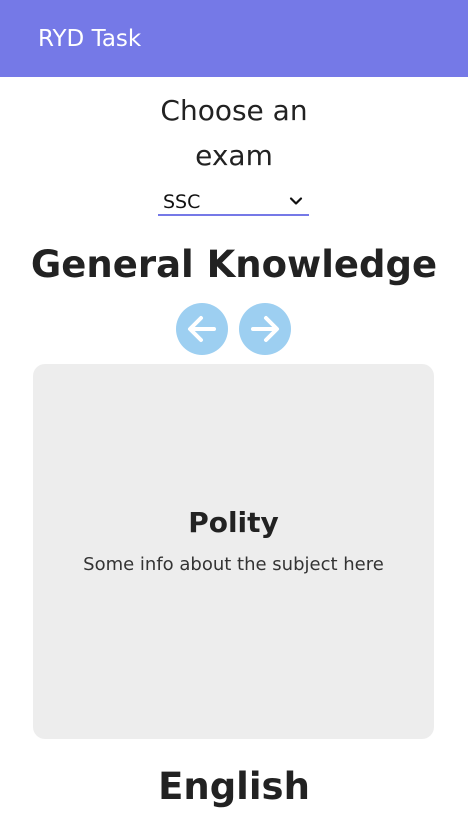  I want to click on exam-select-value: SSC, so click(182, 202).